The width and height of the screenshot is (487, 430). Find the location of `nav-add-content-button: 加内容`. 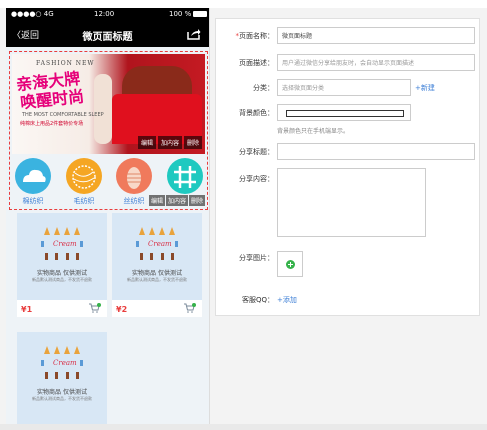

nav-add-content-button: 加内容 is located at coordinates (176, 200).